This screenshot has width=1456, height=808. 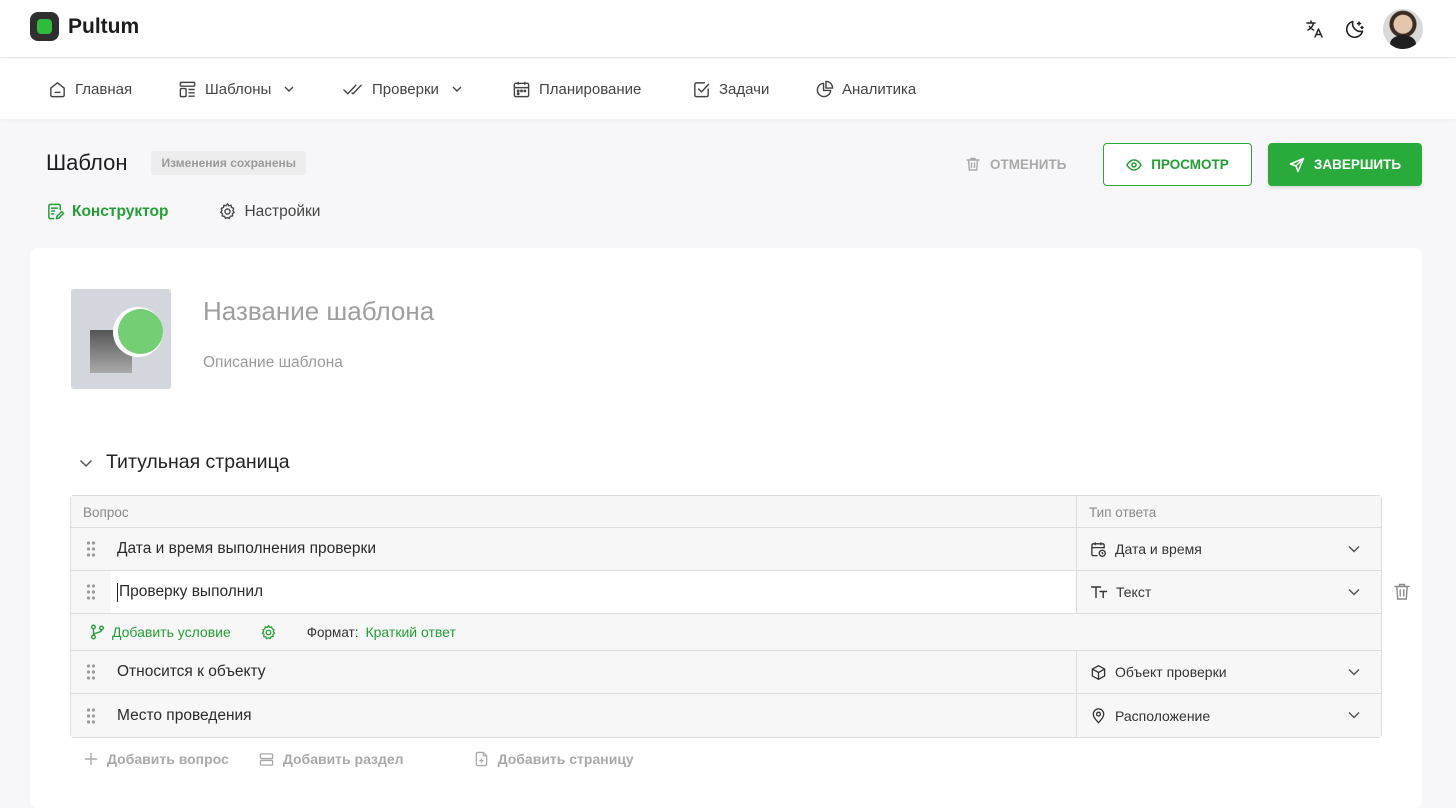 What do you see at coordinates (87, 162) in the screenshot?
I see `page-title: Шаблон` at bounding box center [87, 162].